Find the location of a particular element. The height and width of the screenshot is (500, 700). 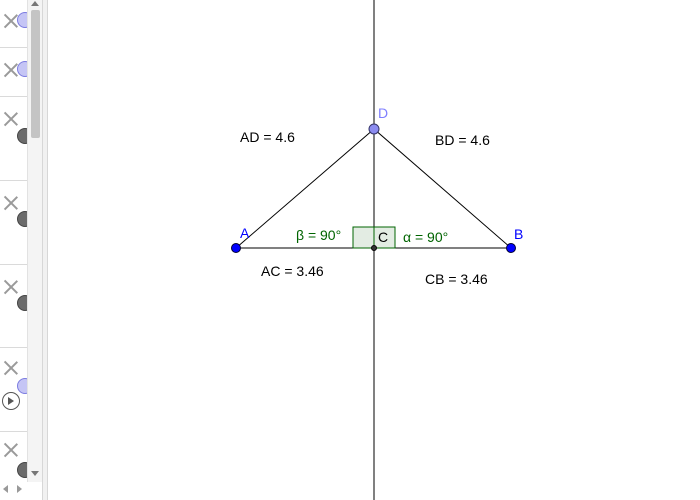

play-animation-button is located at coordinates (11, 401).